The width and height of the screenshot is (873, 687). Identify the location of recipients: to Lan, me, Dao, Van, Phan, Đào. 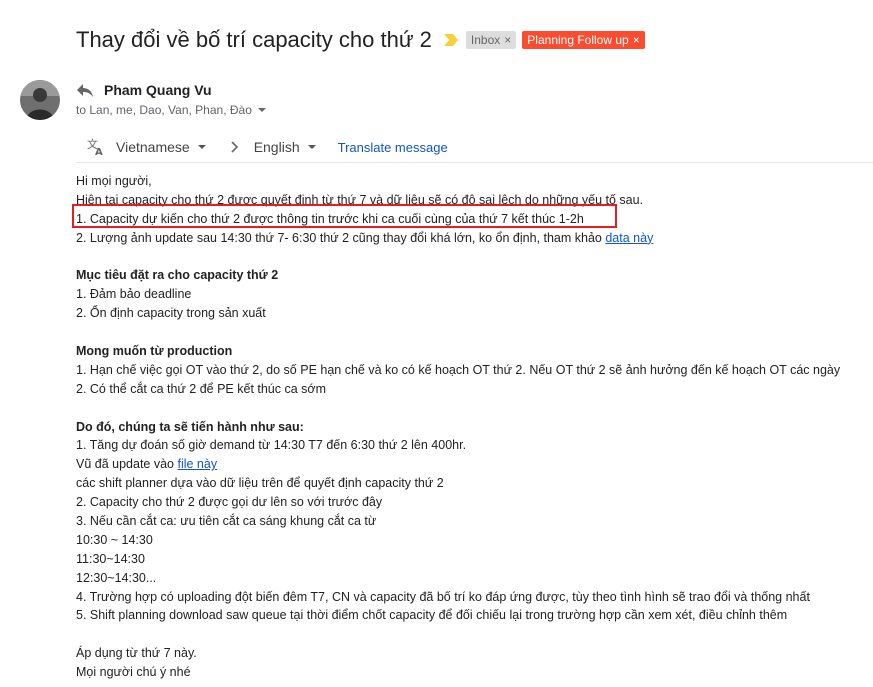
(171, 110).